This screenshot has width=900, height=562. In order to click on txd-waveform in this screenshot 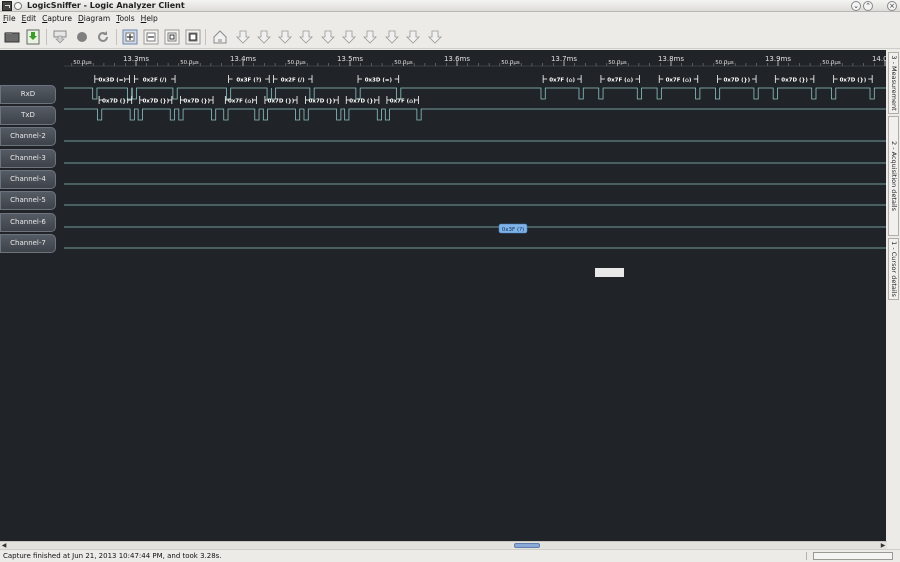, I will do `click(475, 114)`.